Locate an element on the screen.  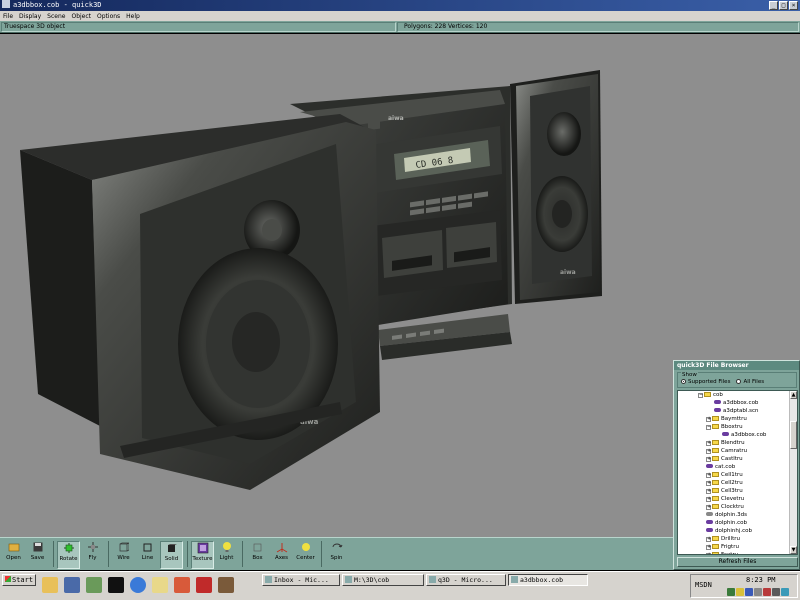
fly-button: Fly is located at coordinates (92, 555).